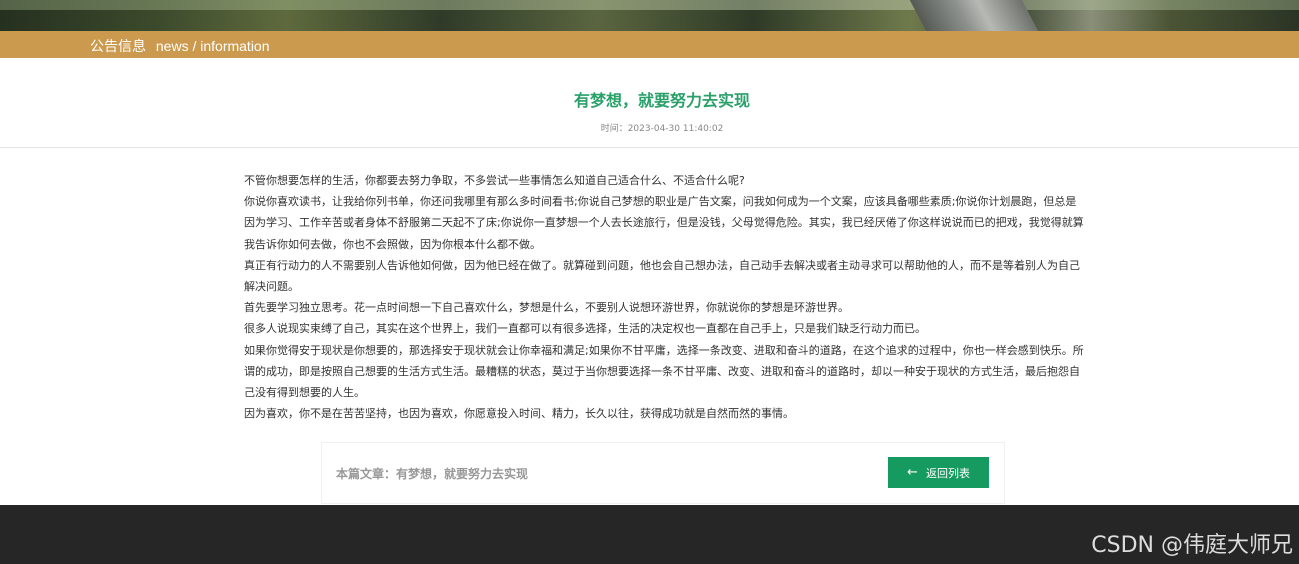 Image resolution: width=1299 pixels, height=564 pixels. Describe the element at coordinates (1192, 545) in the screenshot. I see `csdn-watermark: CSDN @伟庭大师兄` at that location.